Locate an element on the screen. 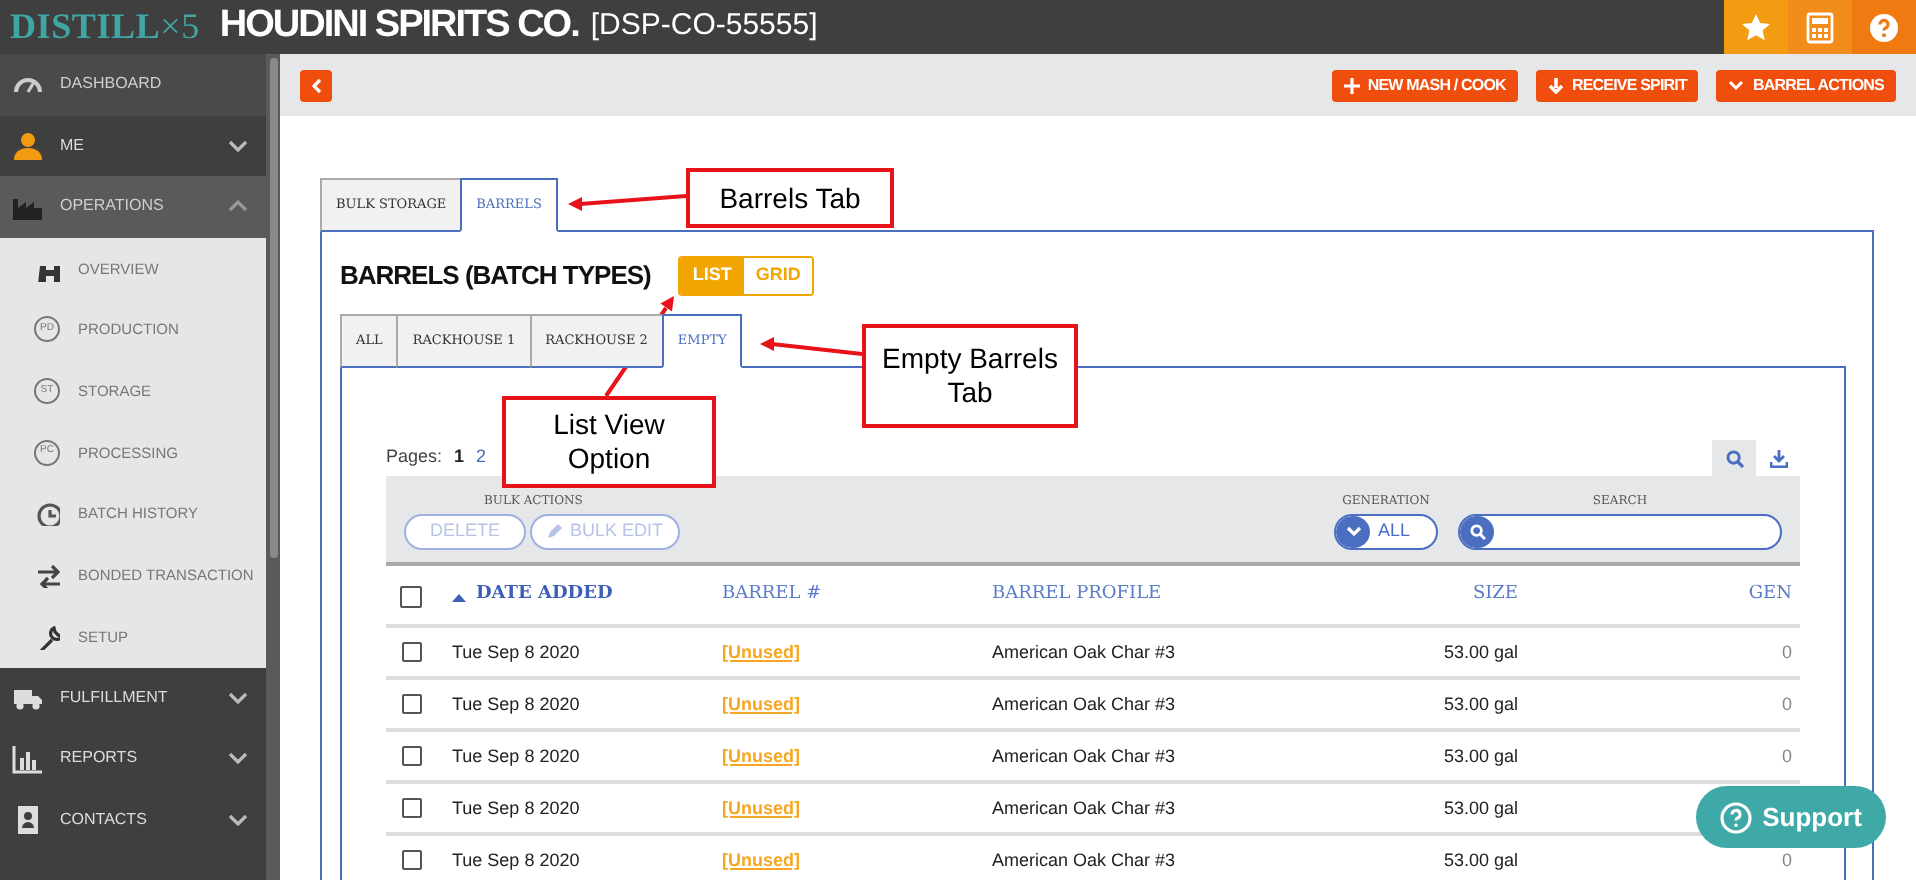  toolbar-button: NEW MASH / COOK is located at coordinates (1424, 85).